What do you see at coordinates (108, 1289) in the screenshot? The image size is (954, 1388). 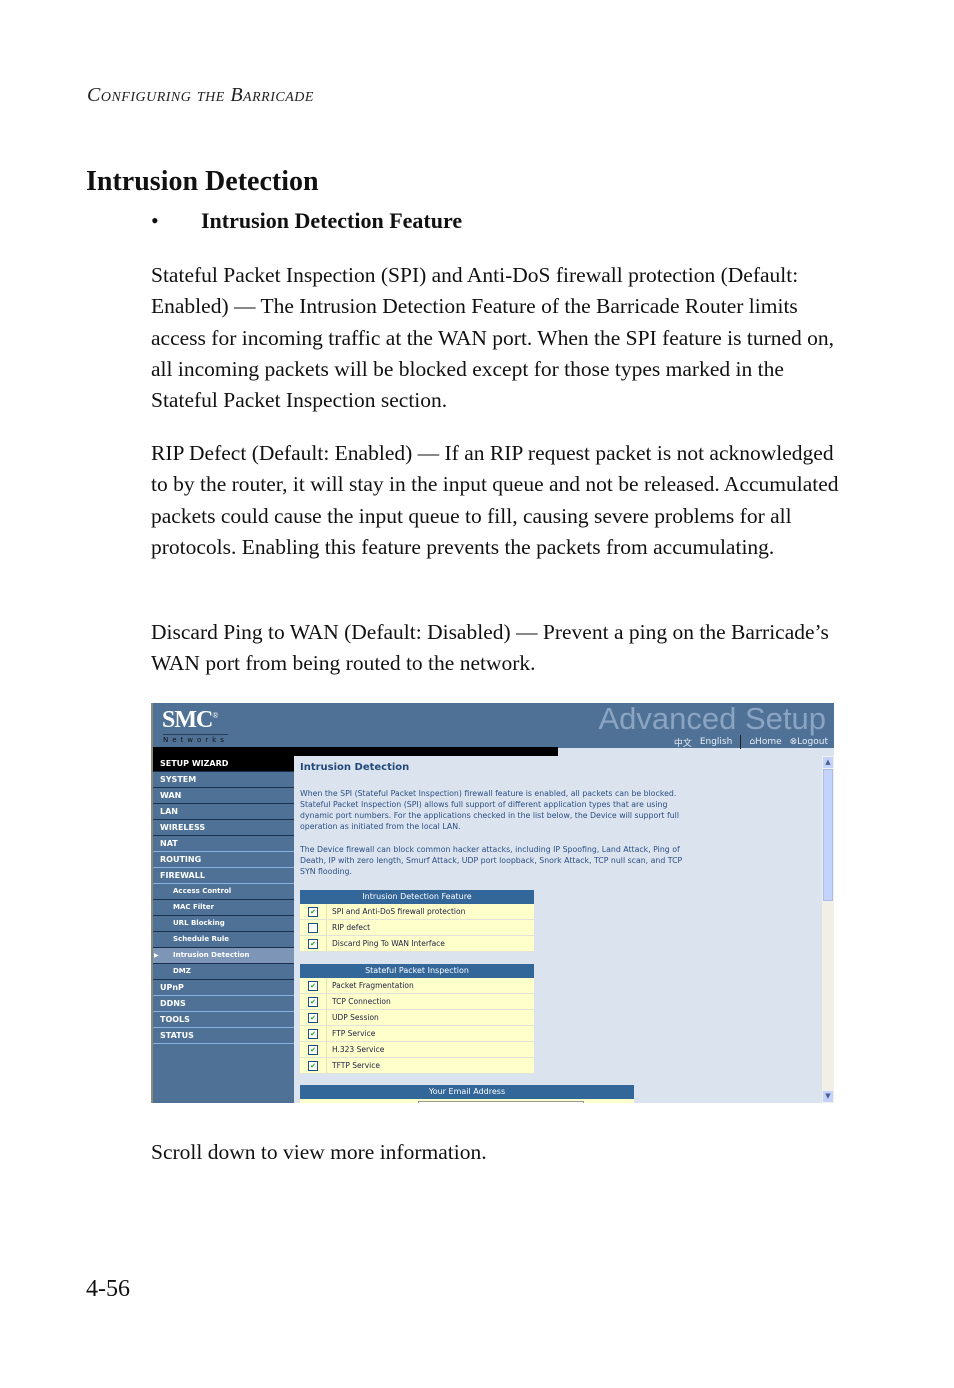 I see `page-number: 4-56` at bounding box center [108, 1289].